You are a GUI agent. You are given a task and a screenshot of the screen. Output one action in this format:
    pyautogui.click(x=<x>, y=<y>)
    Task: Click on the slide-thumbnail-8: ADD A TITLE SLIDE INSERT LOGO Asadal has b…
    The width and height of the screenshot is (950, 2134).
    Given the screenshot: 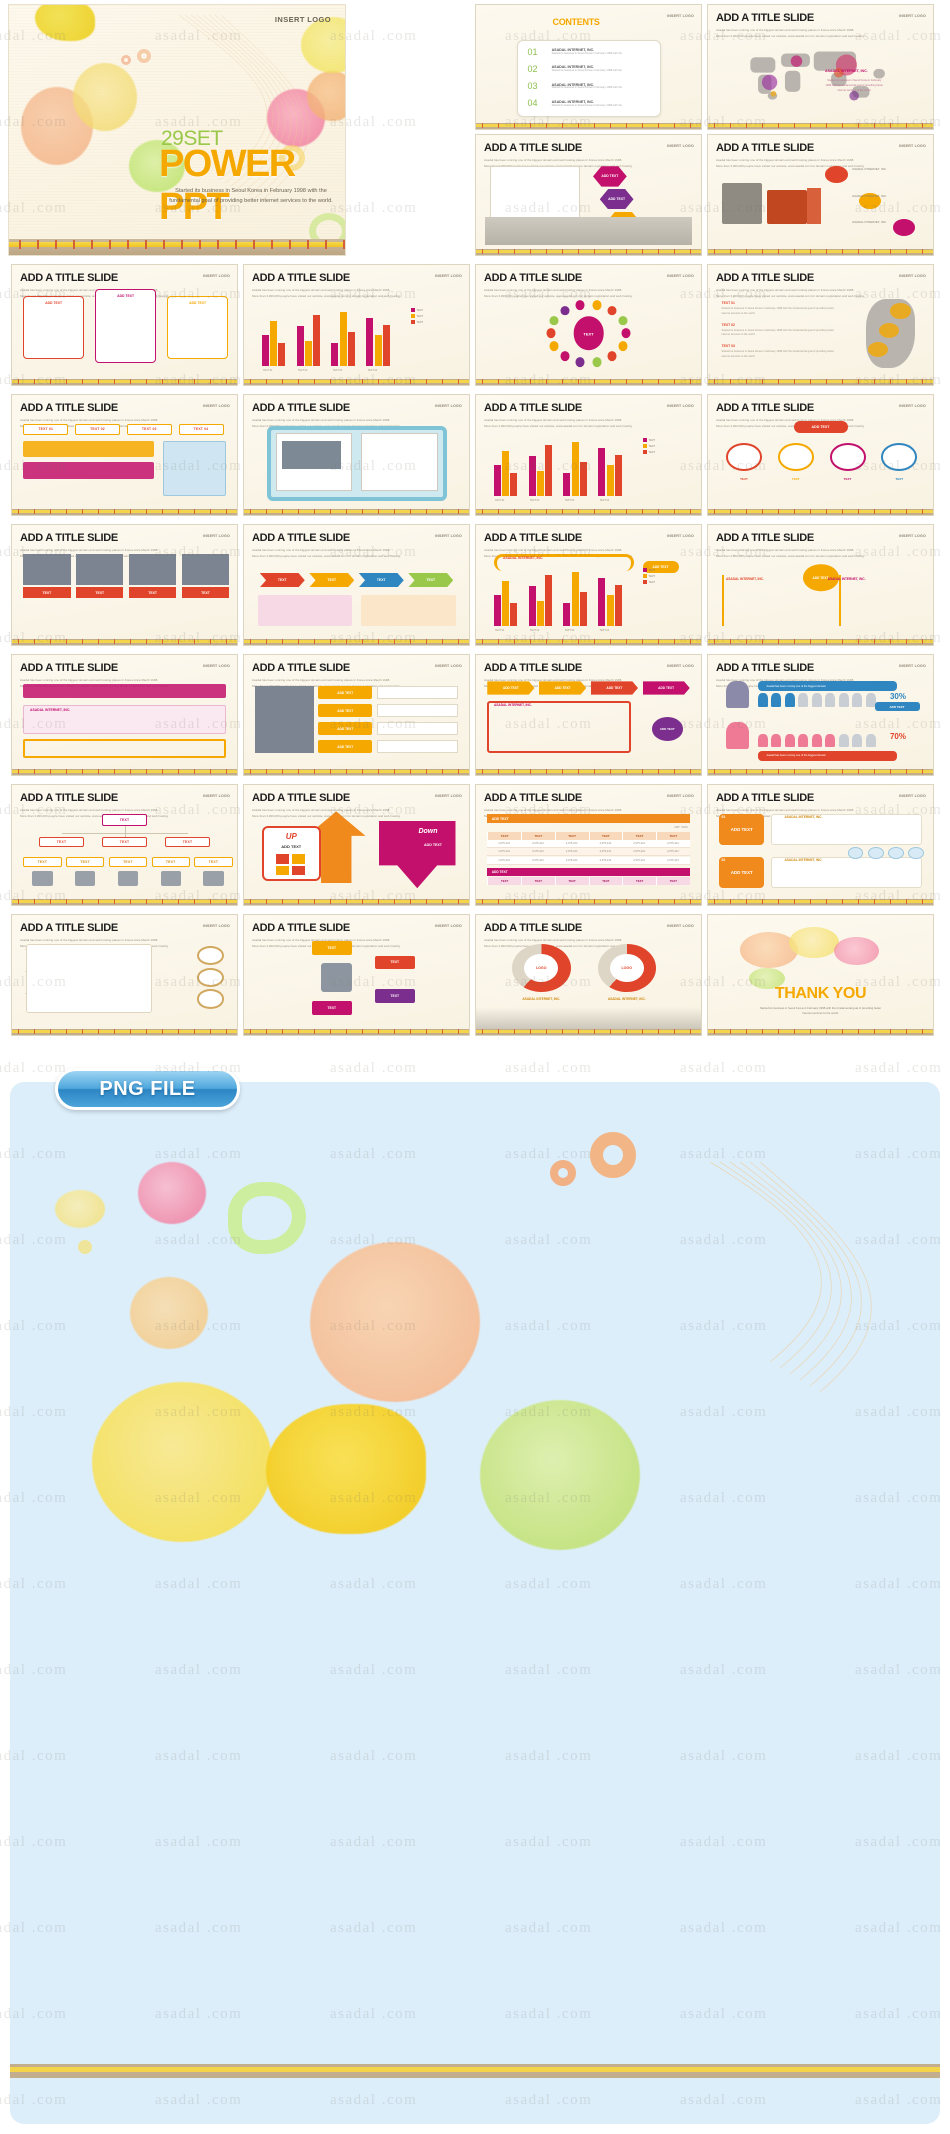 What is the action you would take?
    pyautogui.click(x=820, y=325)
    